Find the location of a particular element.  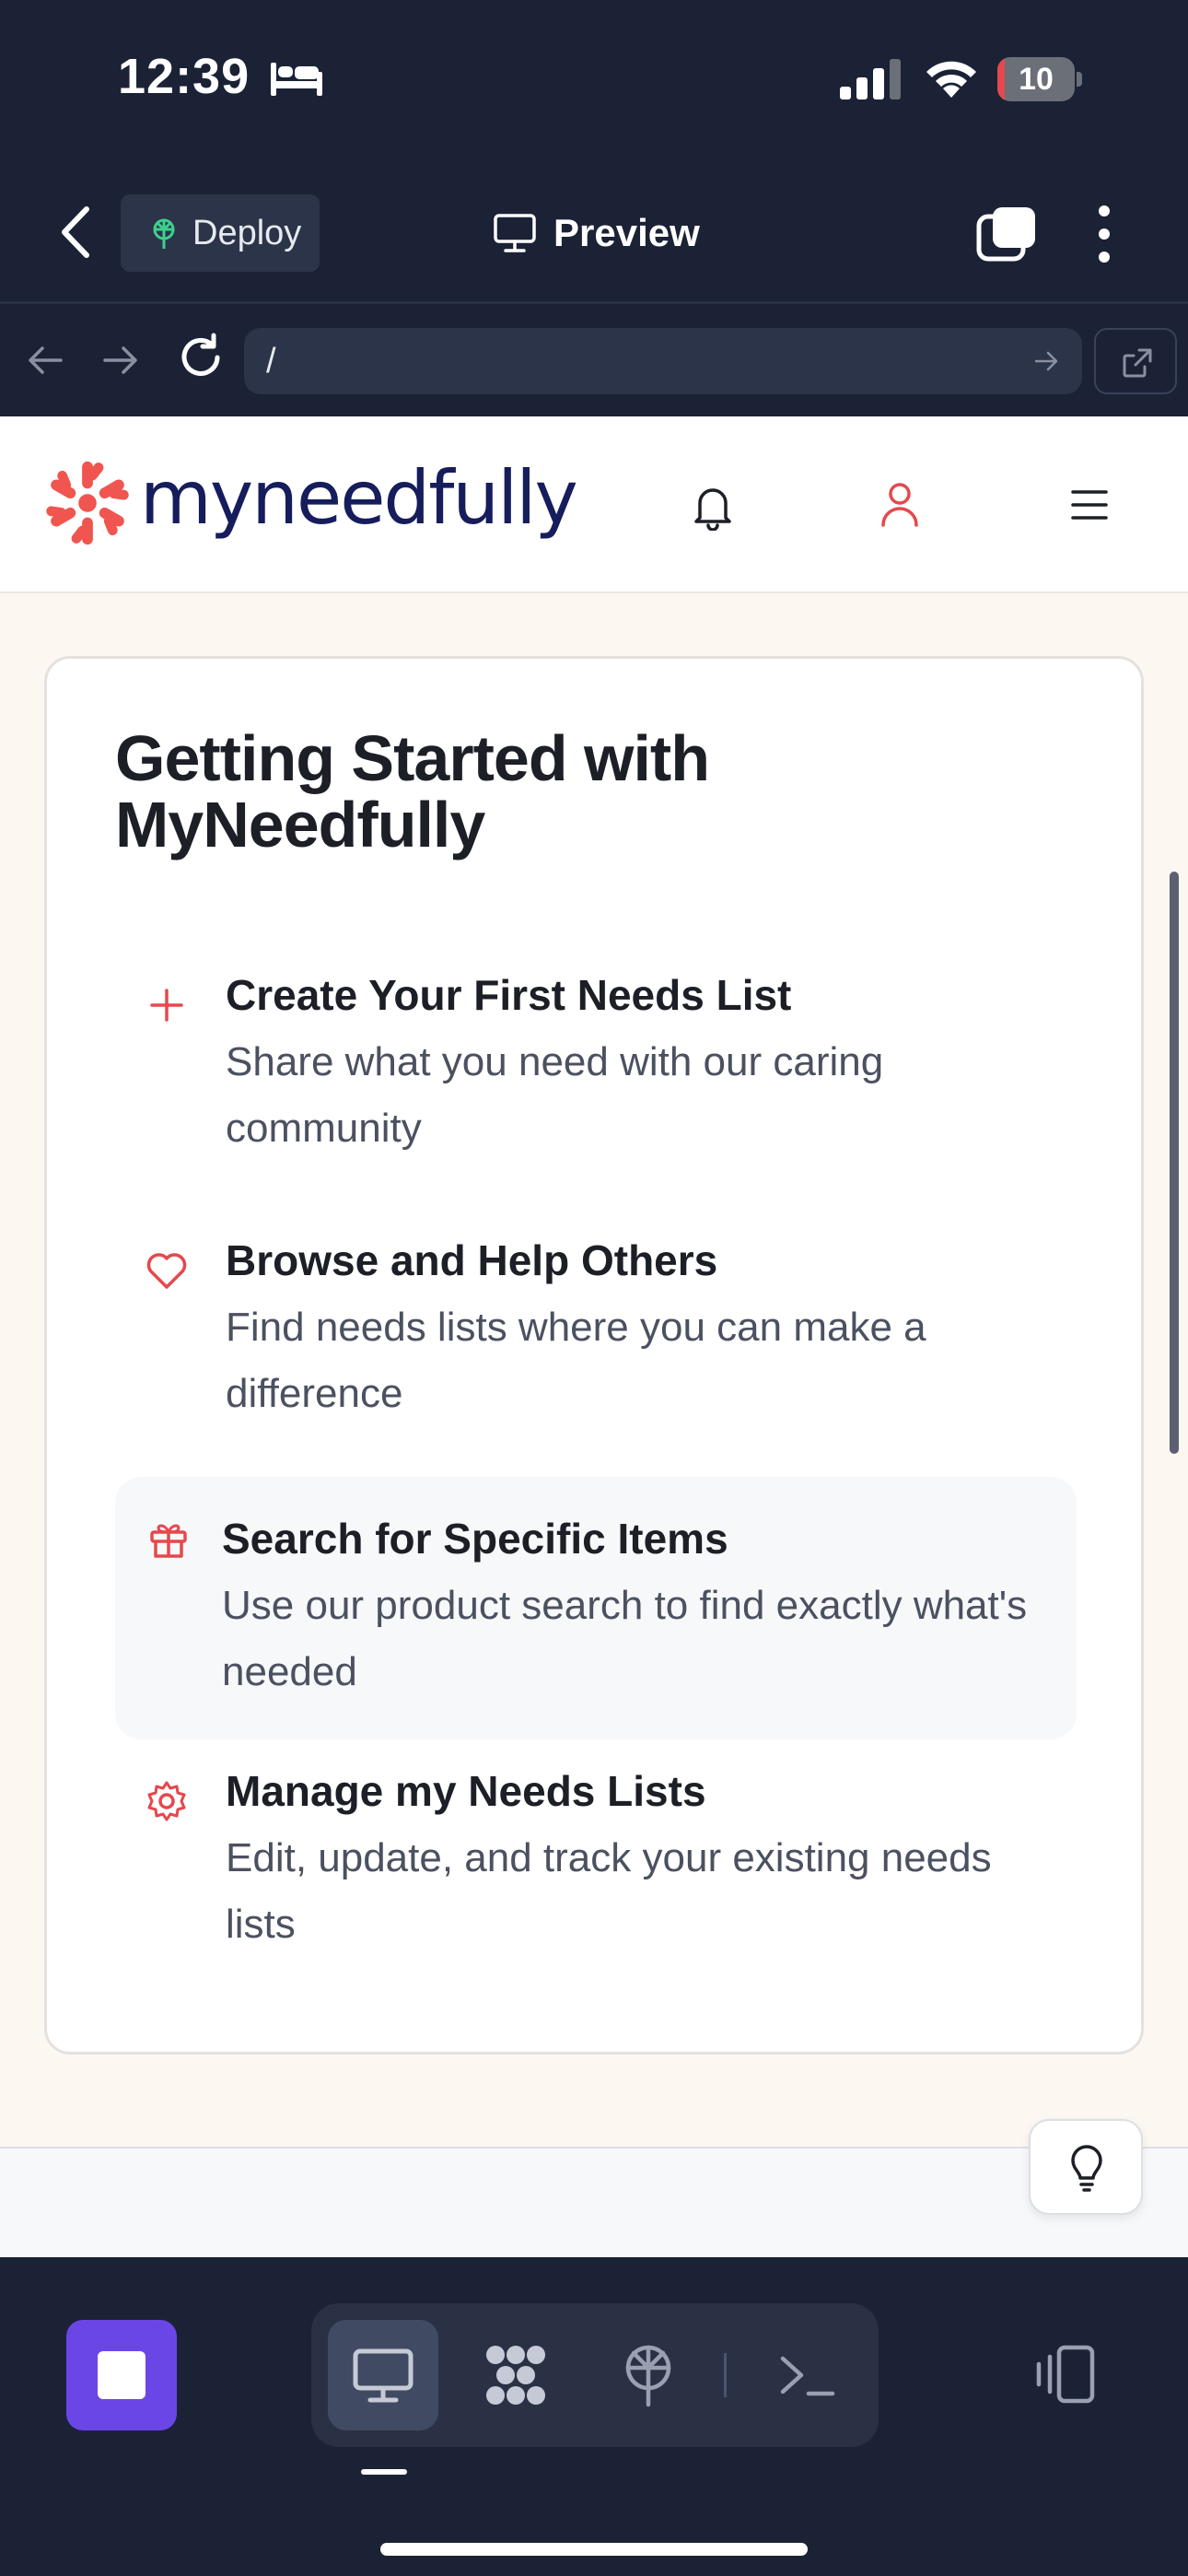

page-footer is located at coordinates (594, 2202).